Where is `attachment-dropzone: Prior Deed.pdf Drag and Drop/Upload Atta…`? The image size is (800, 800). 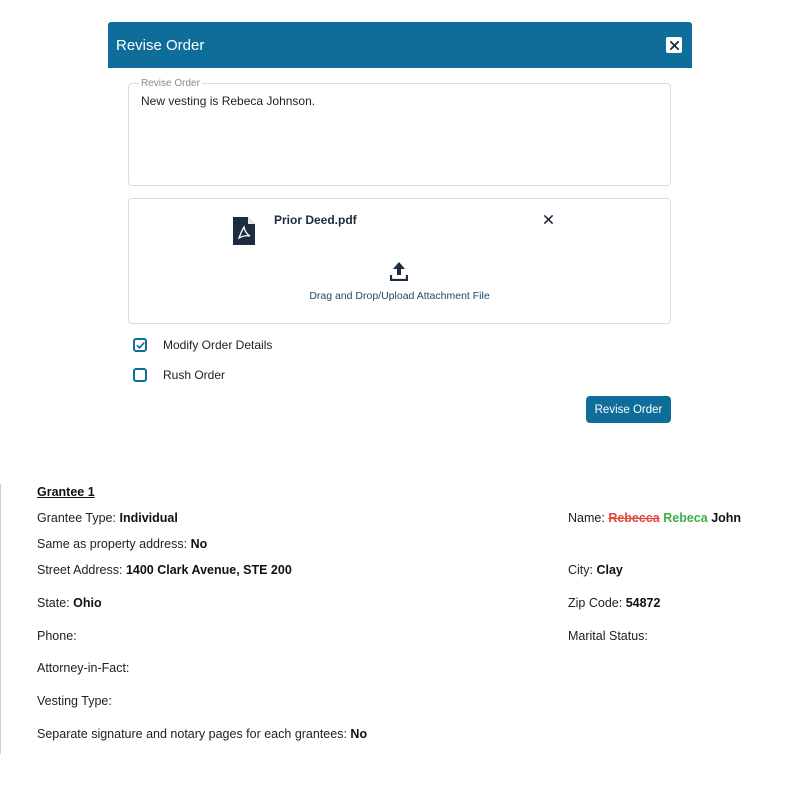
attachment-dropzone: Prior Deed.pdf Drag and Drop/Upload Atta… is located at coordinates (399, 261).